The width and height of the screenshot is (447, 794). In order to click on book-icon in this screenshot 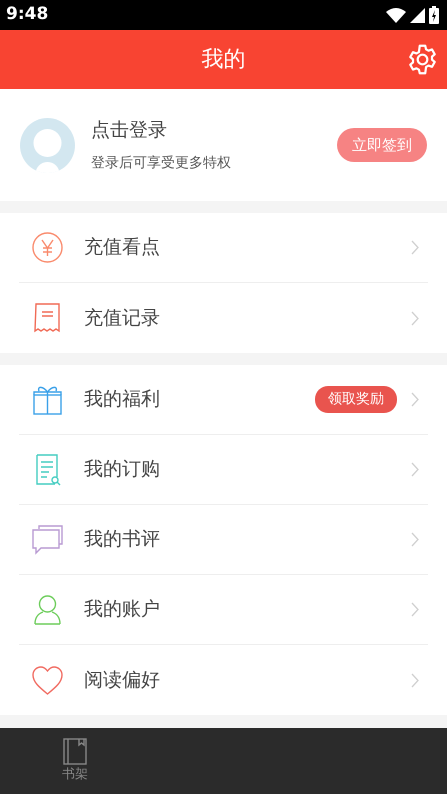, I will do `click(75, 751)`.